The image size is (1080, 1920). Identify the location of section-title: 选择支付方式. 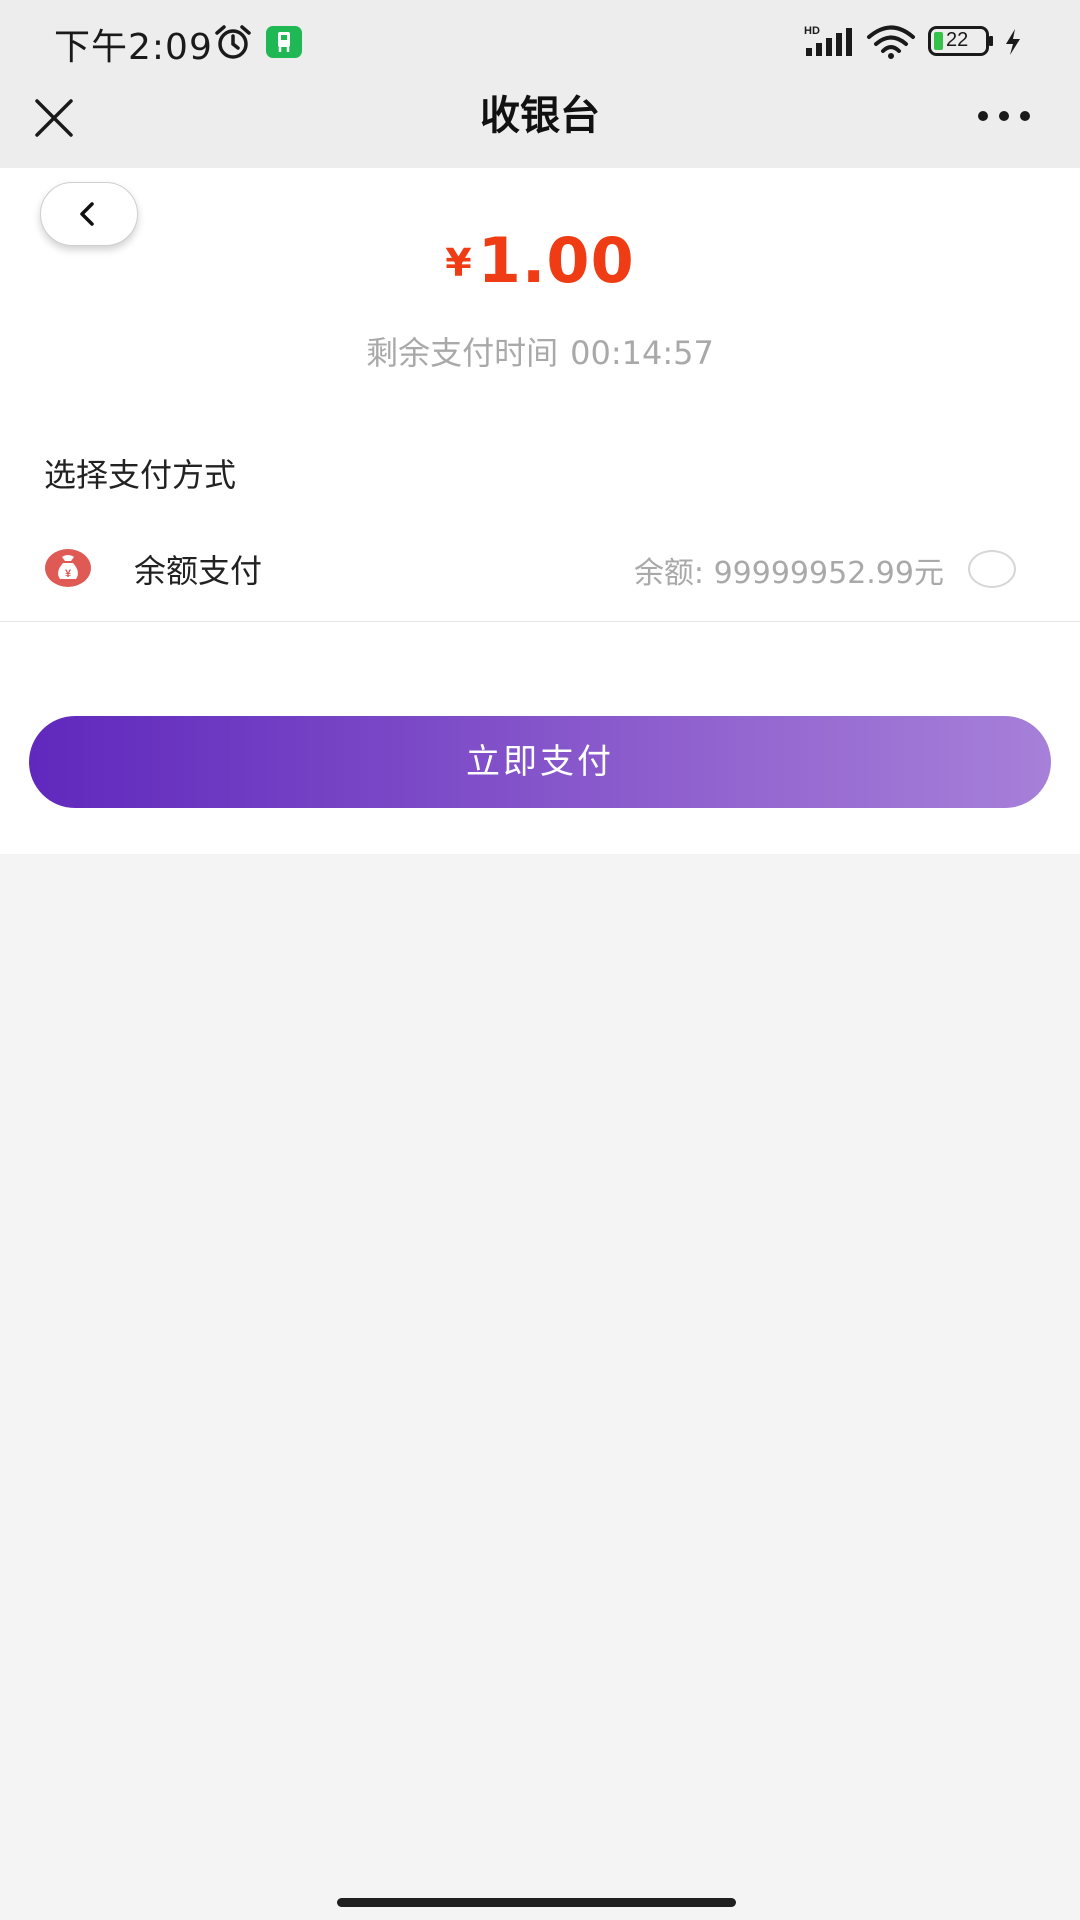
(140, 475).